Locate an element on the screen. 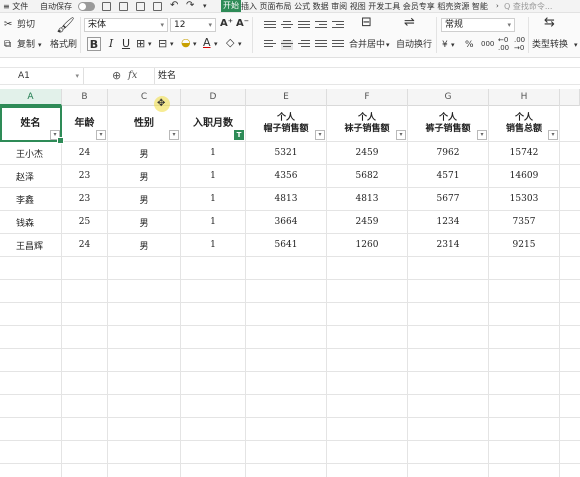 The width and height of the screenshot is (580, 477). save-icon is located at coordinates (106, 6).